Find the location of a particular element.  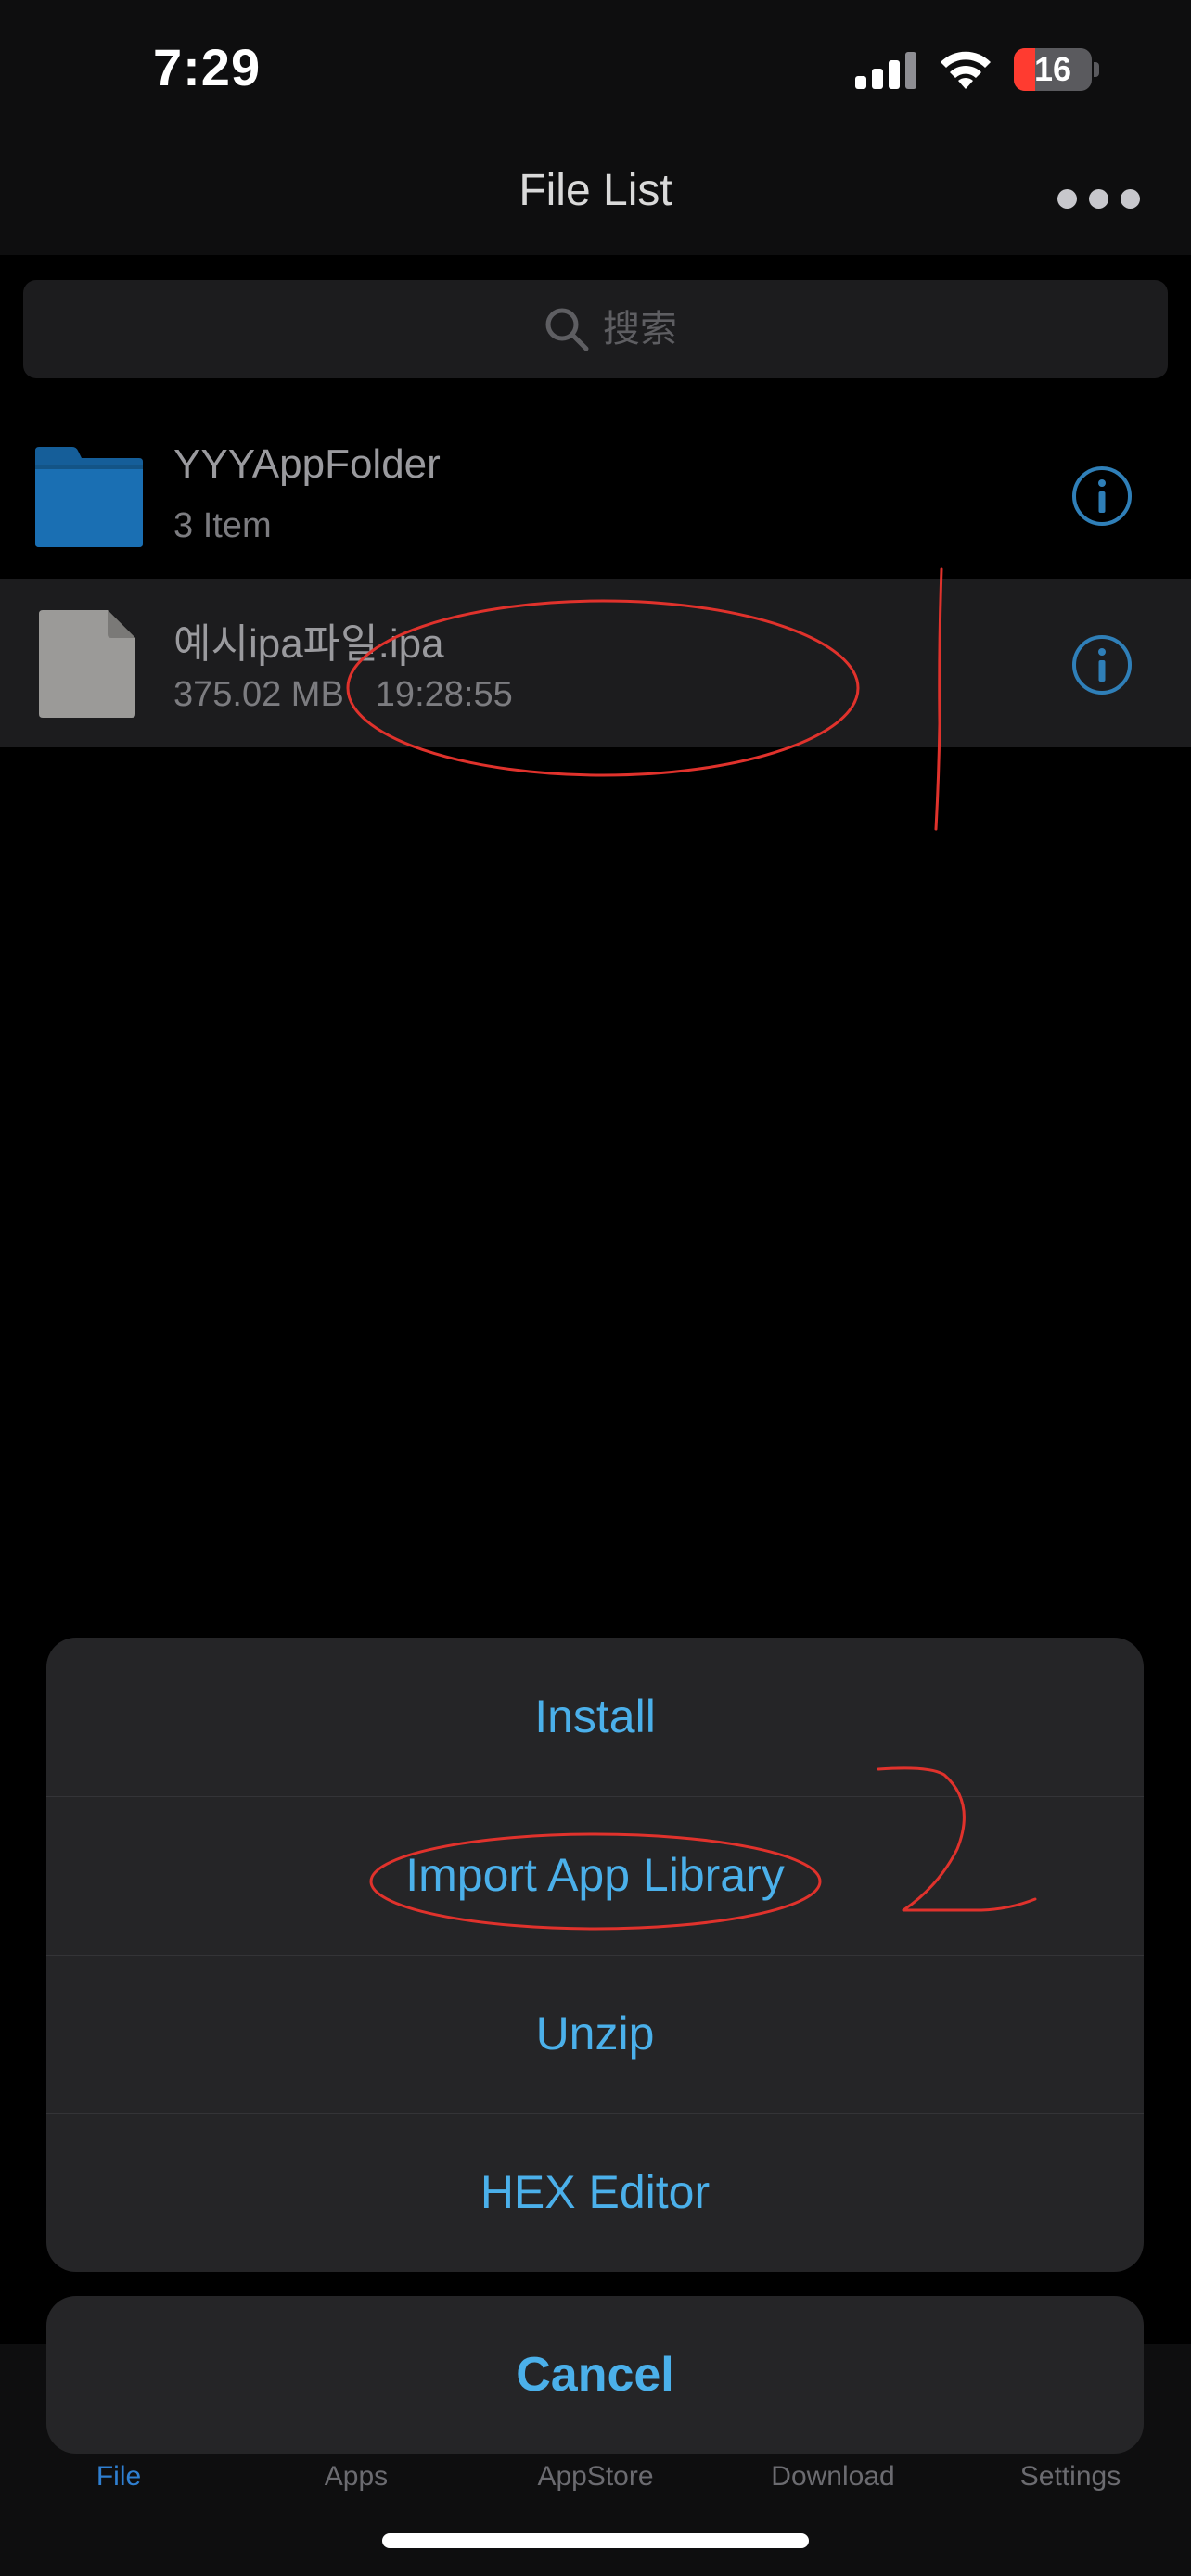

cancel-sheet: Cancel is located at coordinates (595, 2375).